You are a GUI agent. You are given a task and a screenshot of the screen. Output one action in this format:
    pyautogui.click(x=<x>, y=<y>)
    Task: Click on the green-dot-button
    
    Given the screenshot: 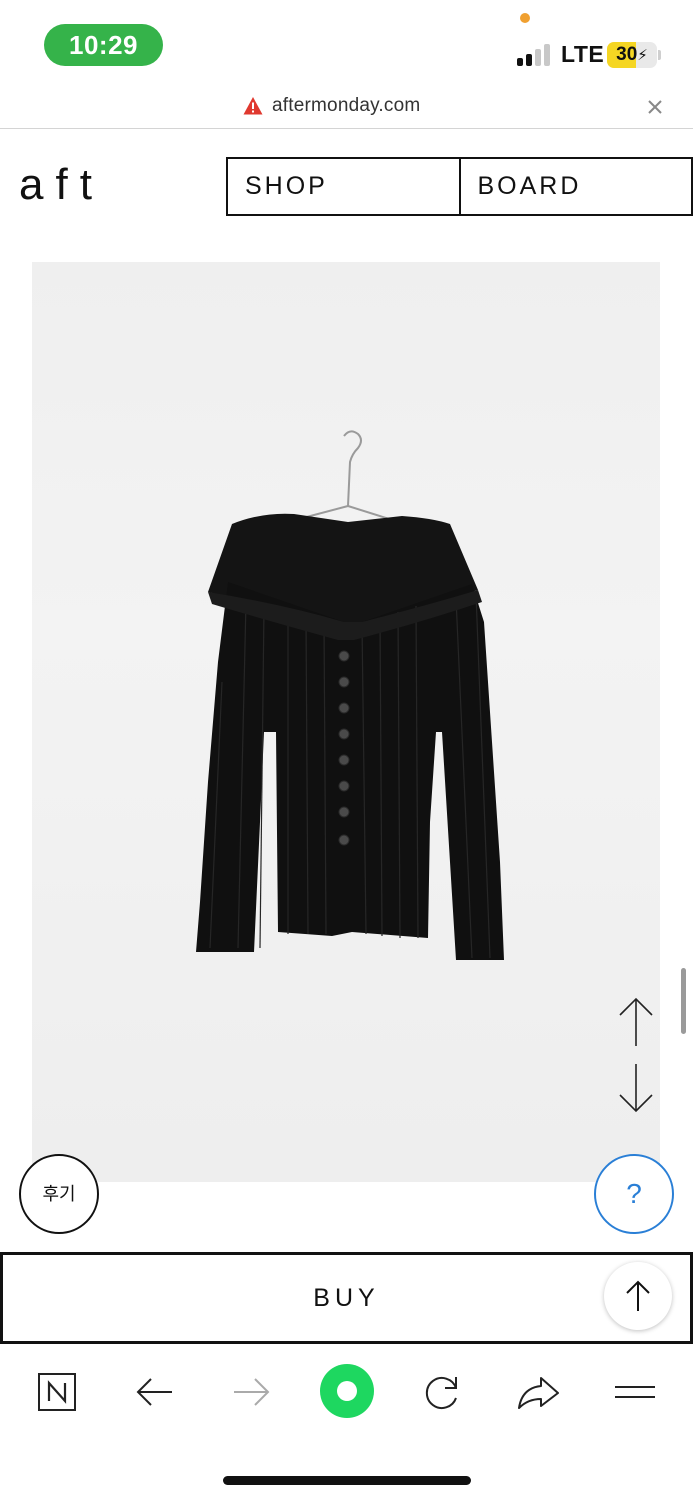 What is the action you would take?
    pyautogui.click(x=347, y=1391)
    